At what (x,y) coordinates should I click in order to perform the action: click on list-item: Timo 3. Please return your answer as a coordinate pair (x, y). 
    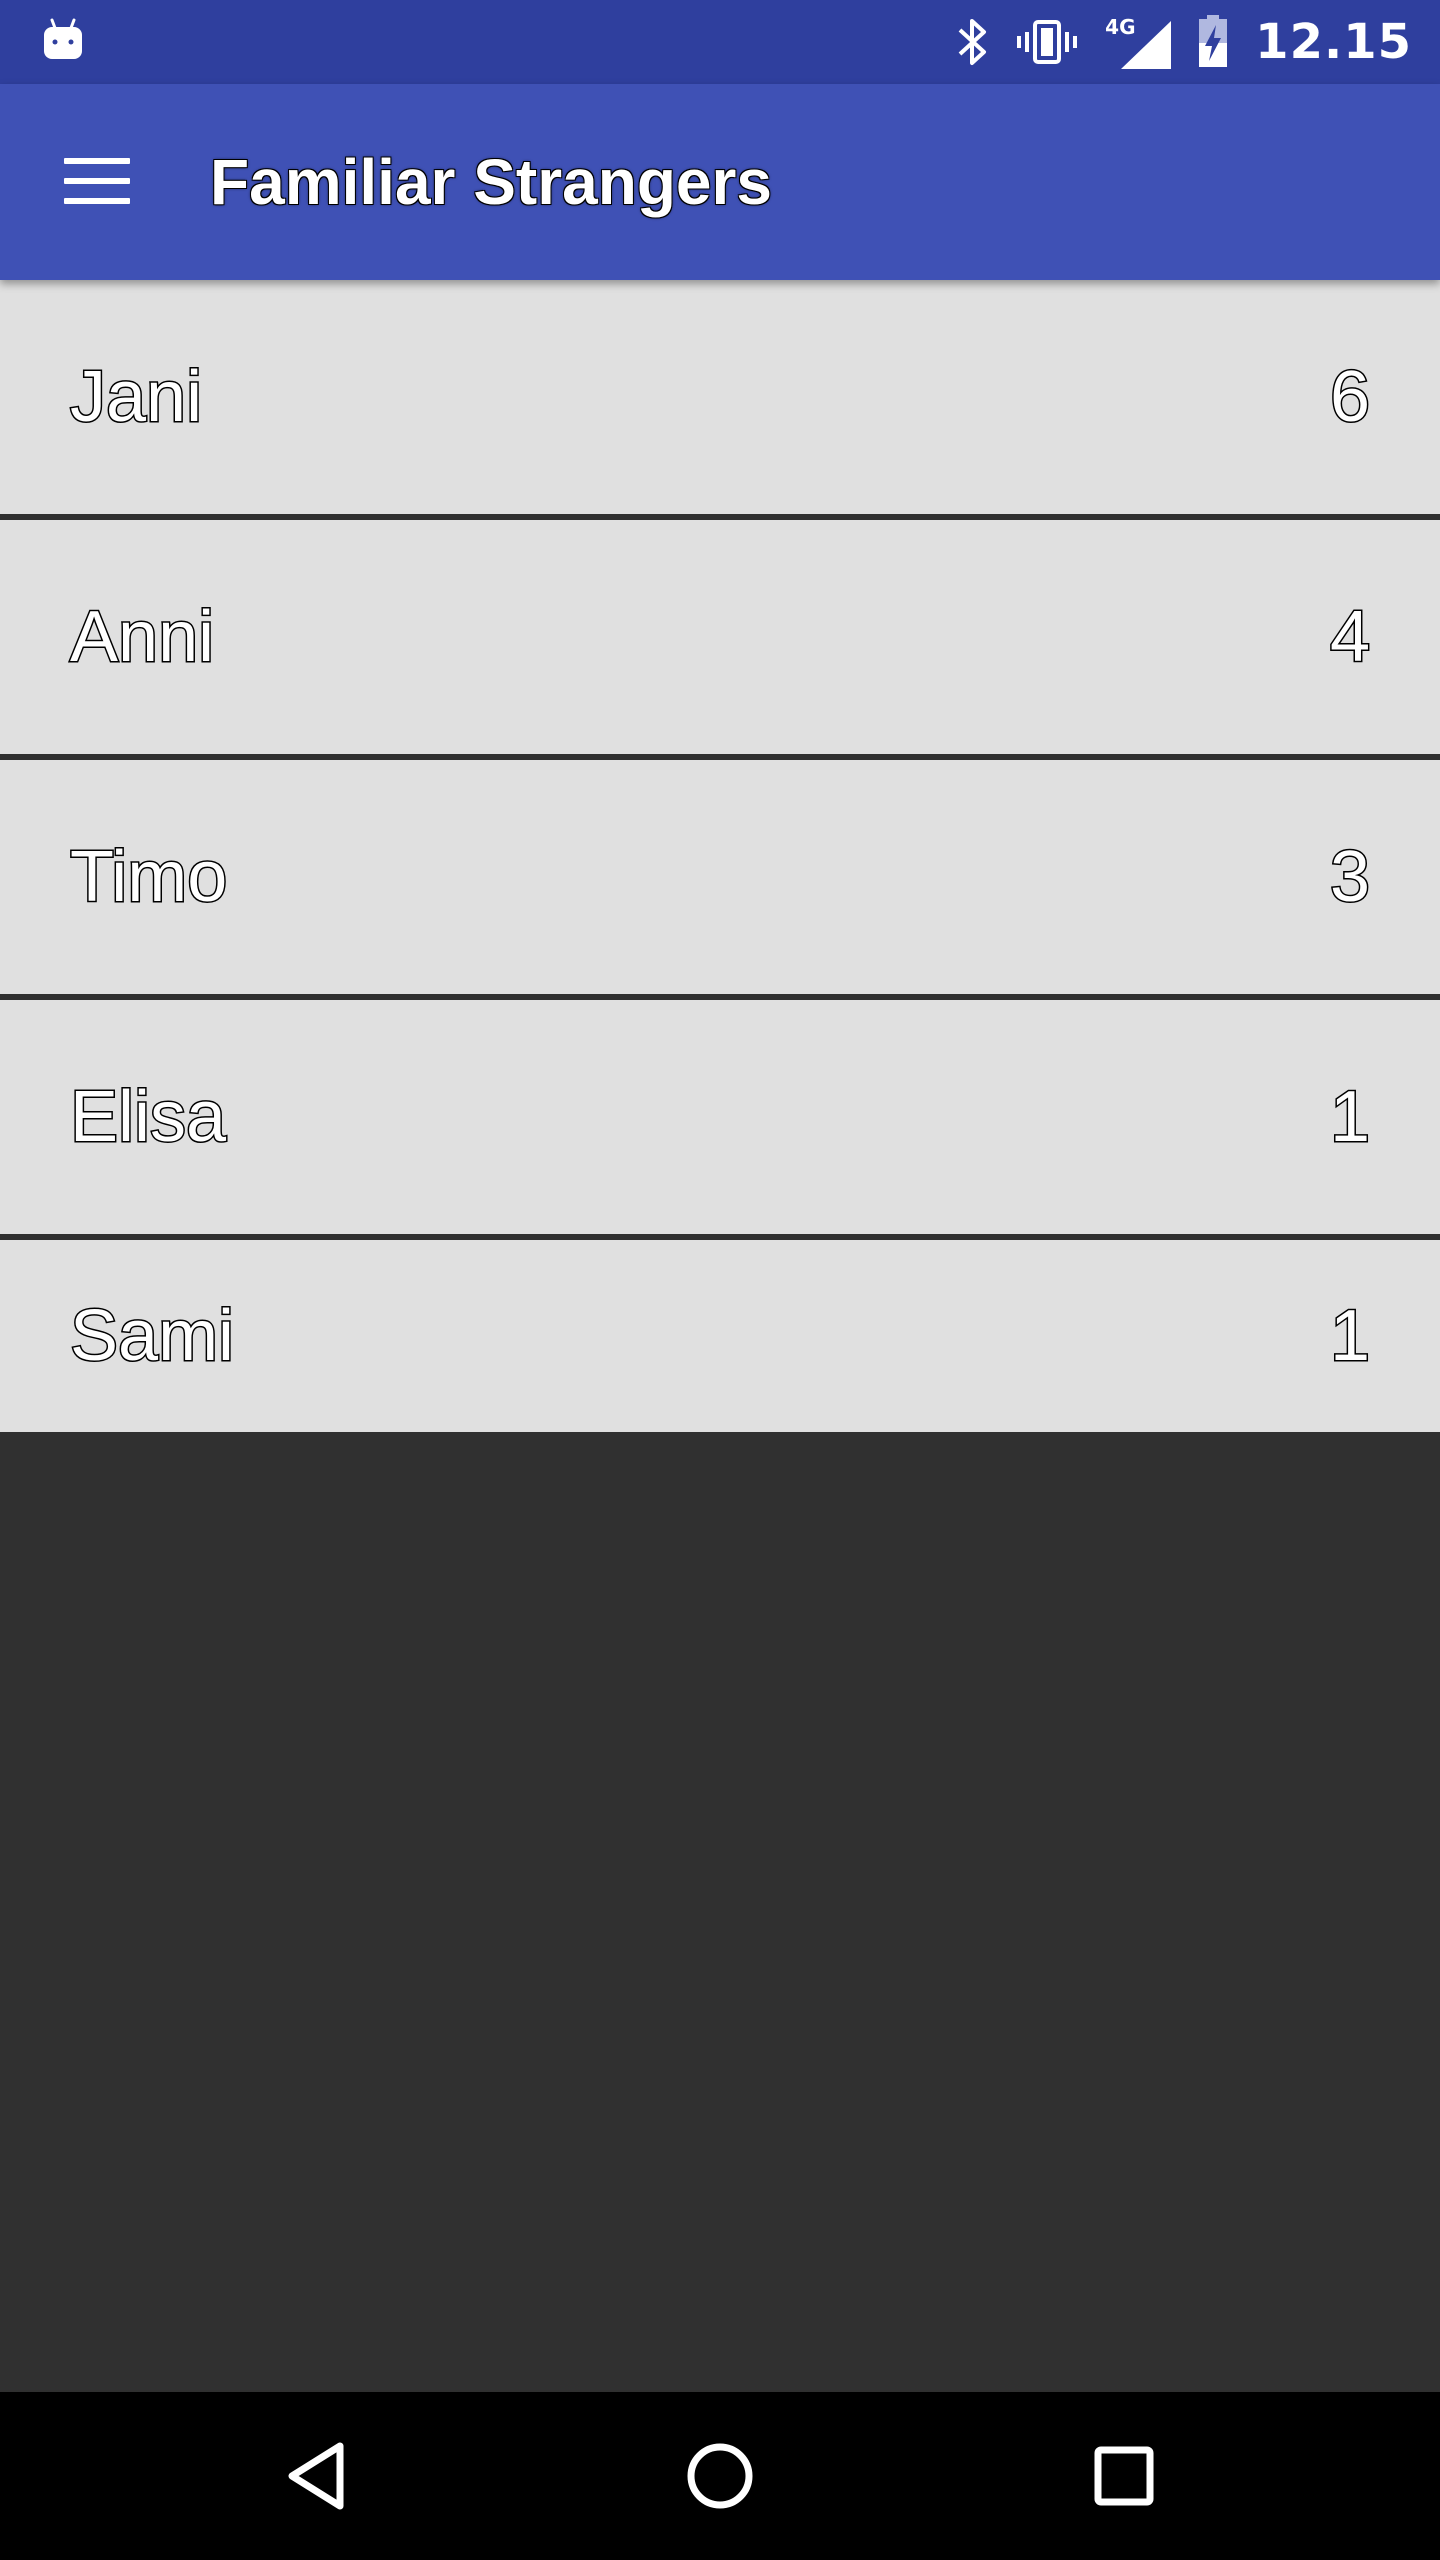
    Looking at the image, I should click on (720, 880).